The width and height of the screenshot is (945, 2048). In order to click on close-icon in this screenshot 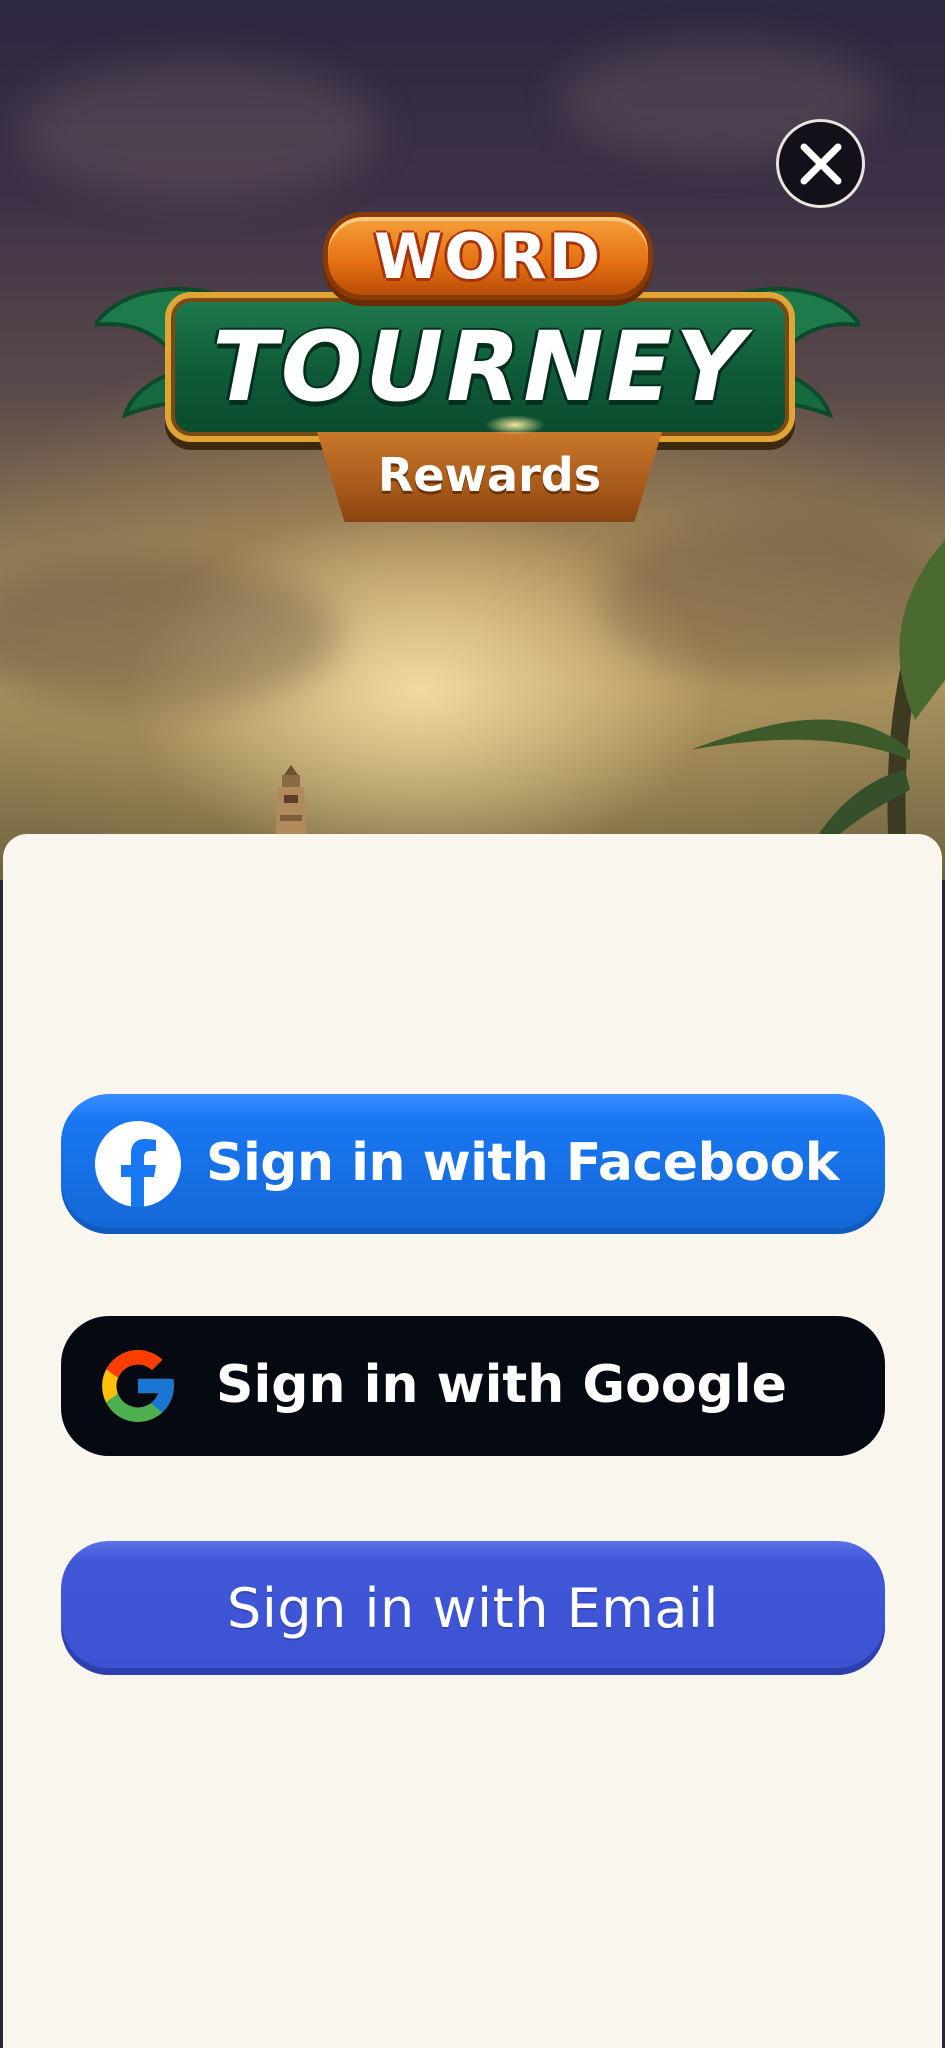, I will do `click(820, 163)`.